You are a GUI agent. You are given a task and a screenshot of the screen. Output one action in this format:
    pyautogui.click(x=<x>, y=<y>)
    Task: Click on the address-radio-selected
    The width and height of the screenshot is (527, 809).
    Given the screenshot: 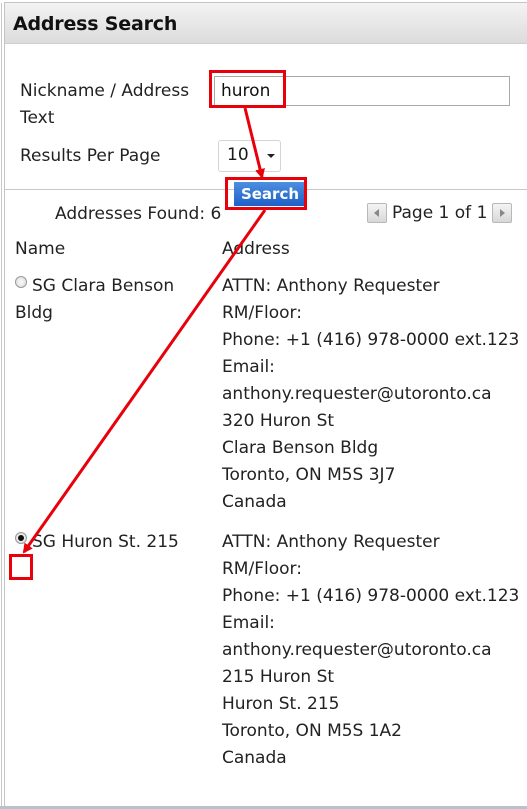 What is the action you would take?
    pyautogui.click(x=21, y=538)
    